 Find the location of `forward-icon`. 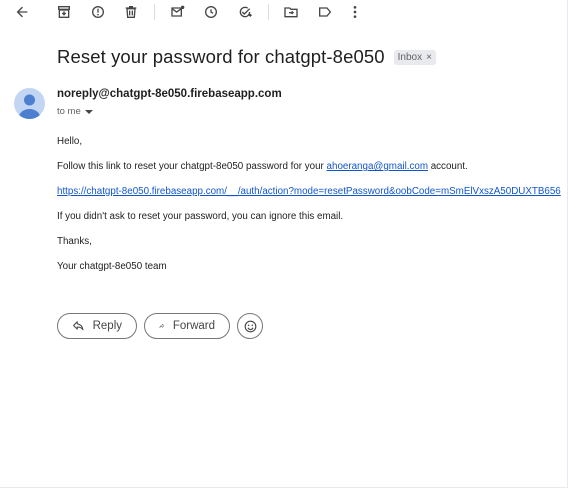

forward-icon is located at coordinates (162, 325).